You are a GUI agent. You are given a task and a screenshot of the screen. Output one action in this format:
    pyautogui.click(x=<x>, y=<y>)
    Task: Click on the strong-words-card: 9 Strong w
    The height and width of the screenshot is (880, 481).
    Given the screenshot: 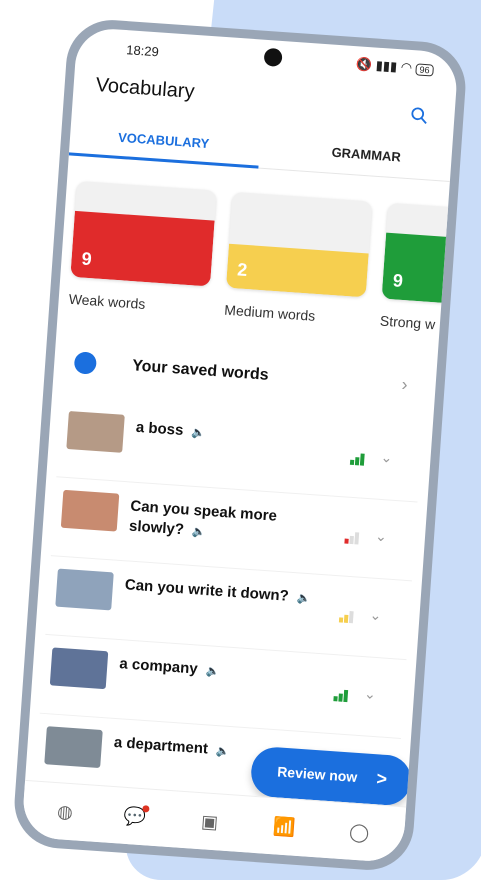 What is the action you would take?
    pyautogui.click(x=419, y=270)
    